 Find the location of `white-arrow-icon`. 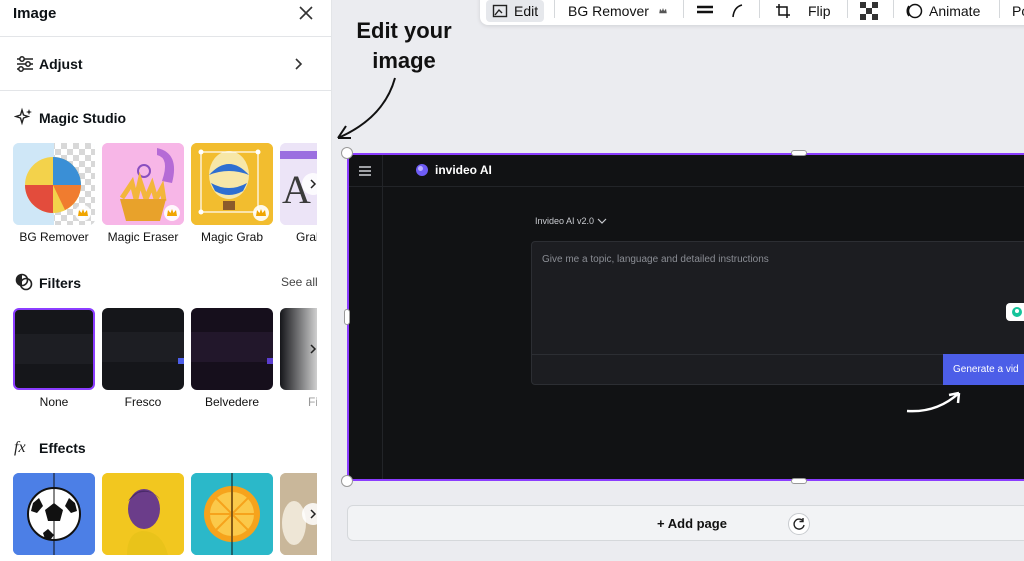

white-arrow-icon is located at coordinates (933, 402).